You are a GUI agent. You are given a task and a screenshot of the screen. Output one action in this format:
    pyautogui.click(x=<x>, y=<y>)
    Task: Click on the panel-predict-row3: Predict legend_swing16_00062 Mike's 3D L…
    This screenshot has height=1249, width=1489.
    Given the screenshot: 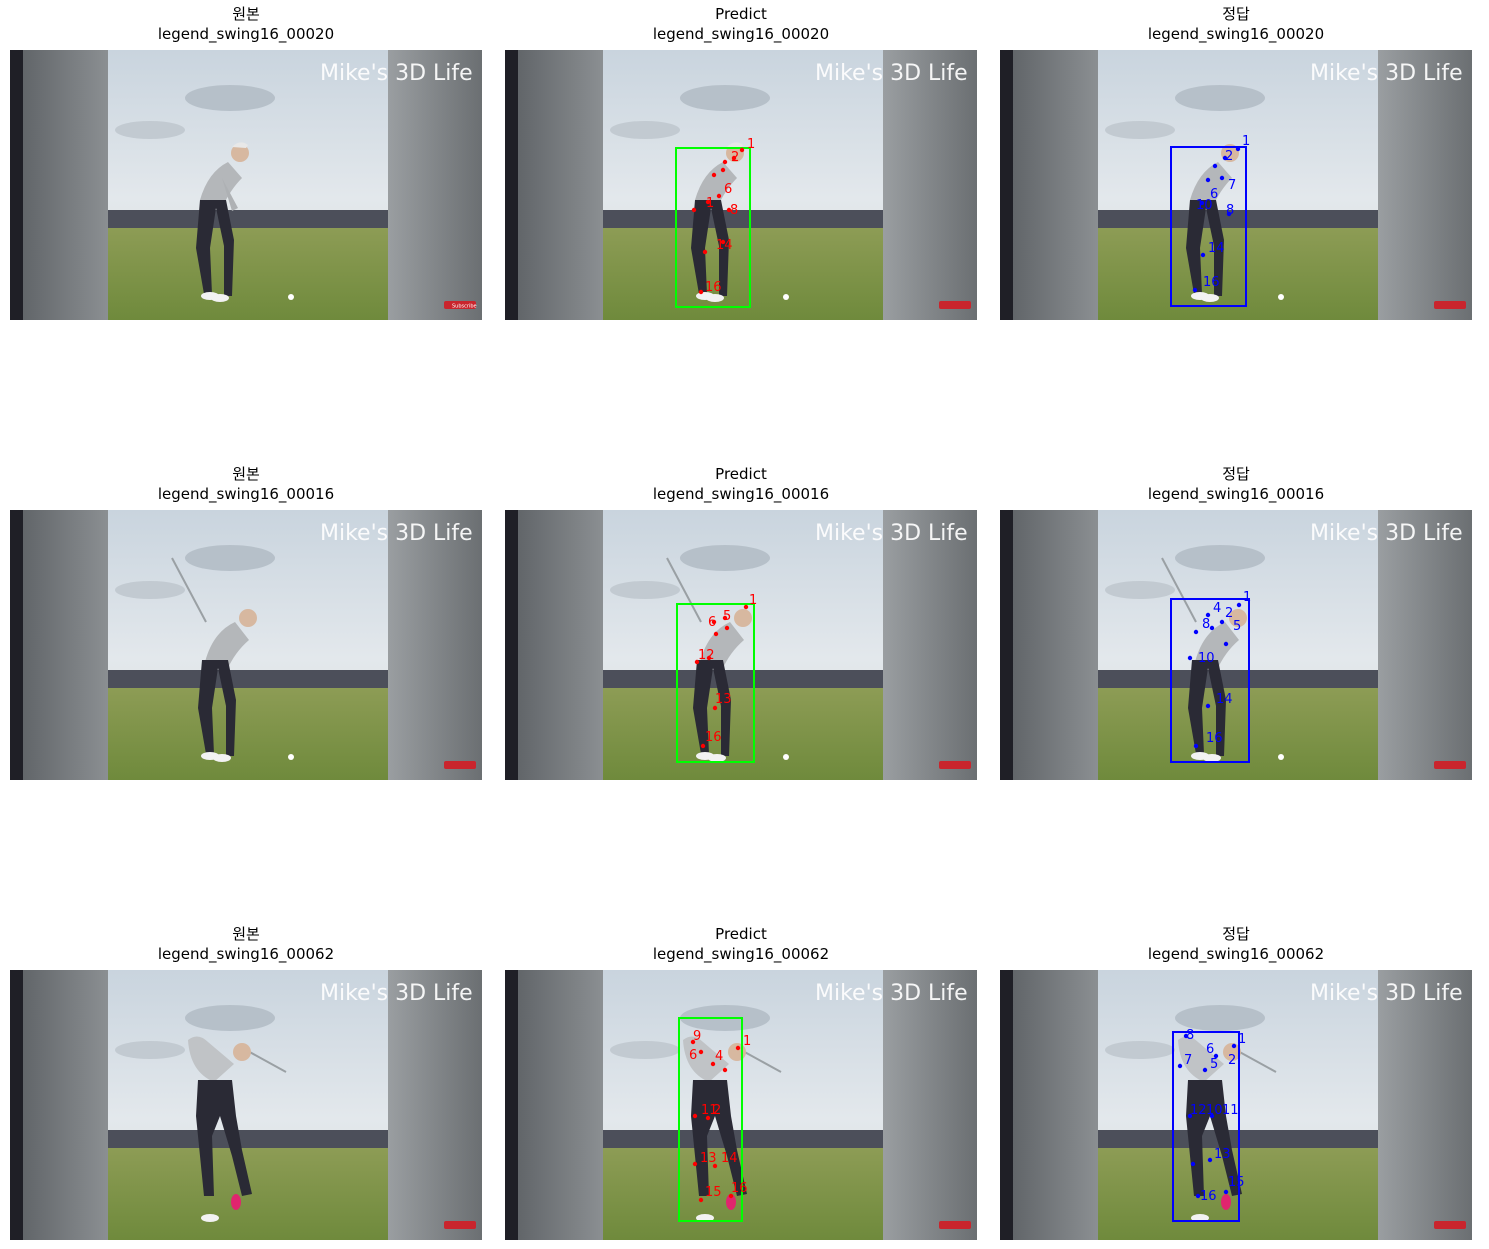 What is the action you would take?
    pyautogui.click(x=741, y=1085)
    